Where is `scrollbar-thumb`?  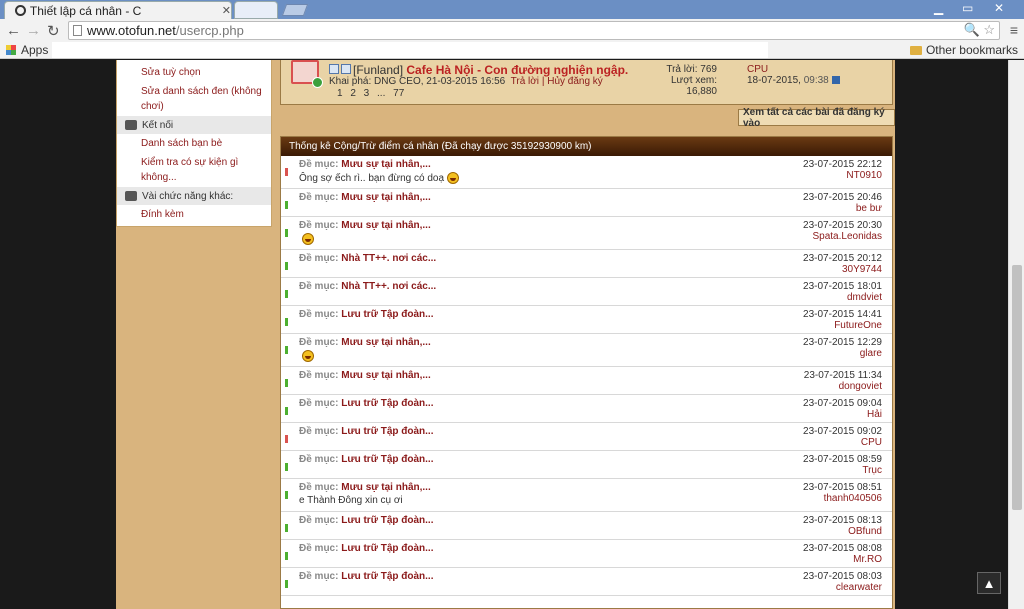 scrollbar-thumb is located at coordinates (1017, 387).